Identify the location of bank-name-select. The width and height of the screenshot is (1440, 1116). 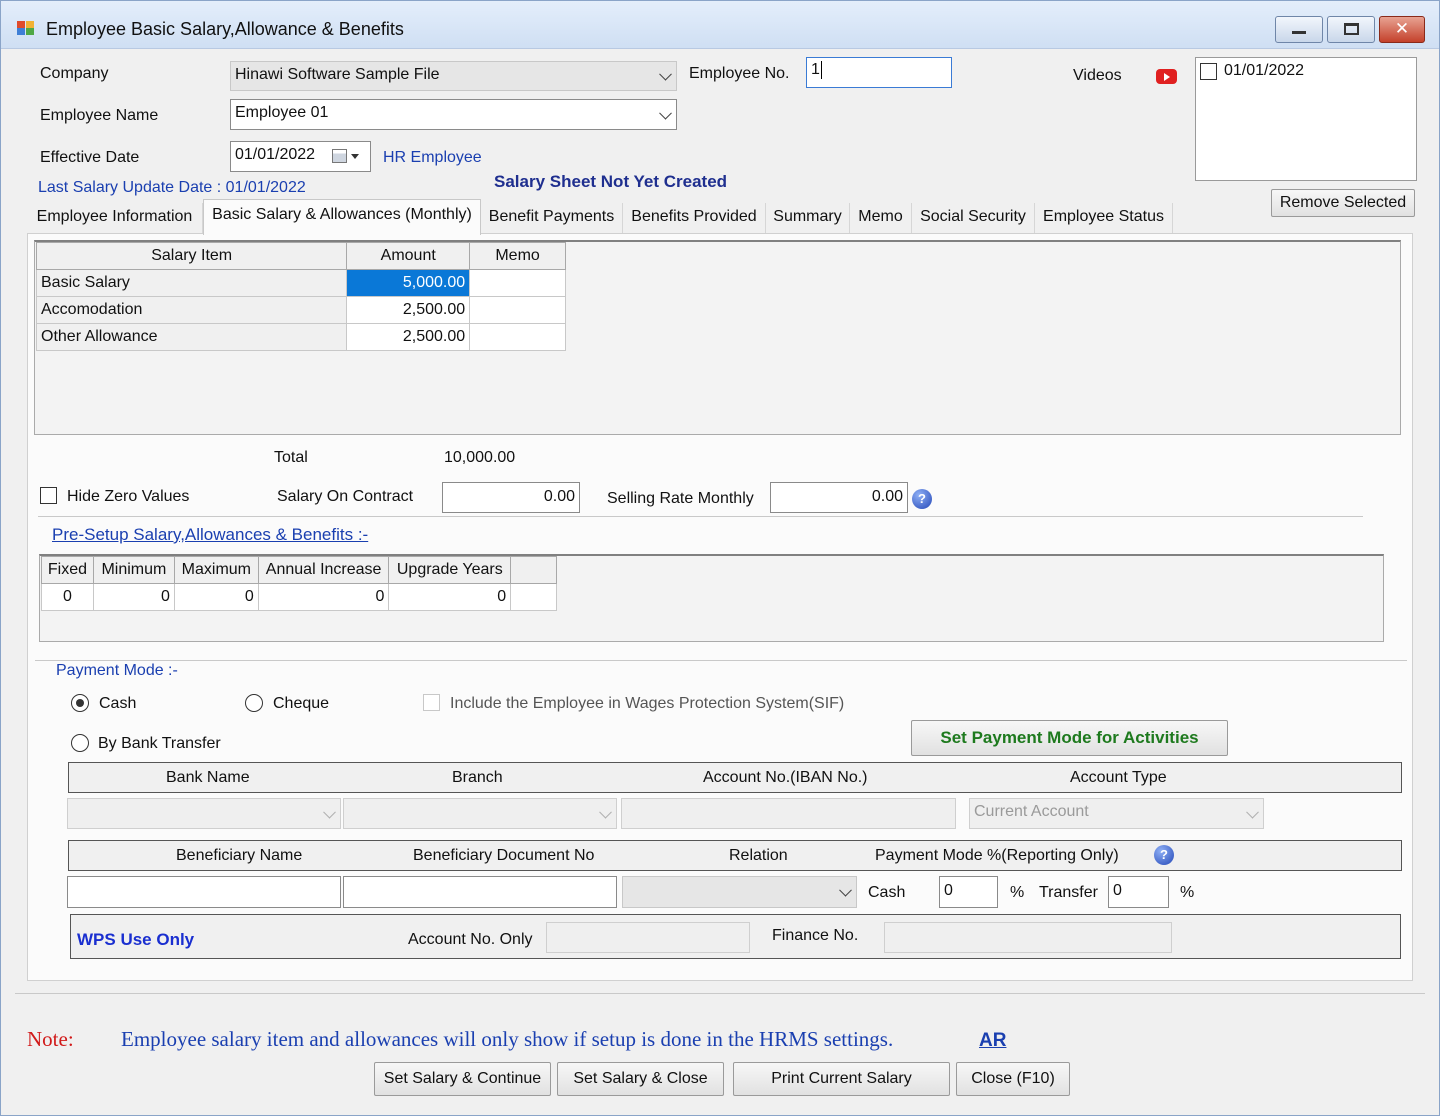
(204, 813).